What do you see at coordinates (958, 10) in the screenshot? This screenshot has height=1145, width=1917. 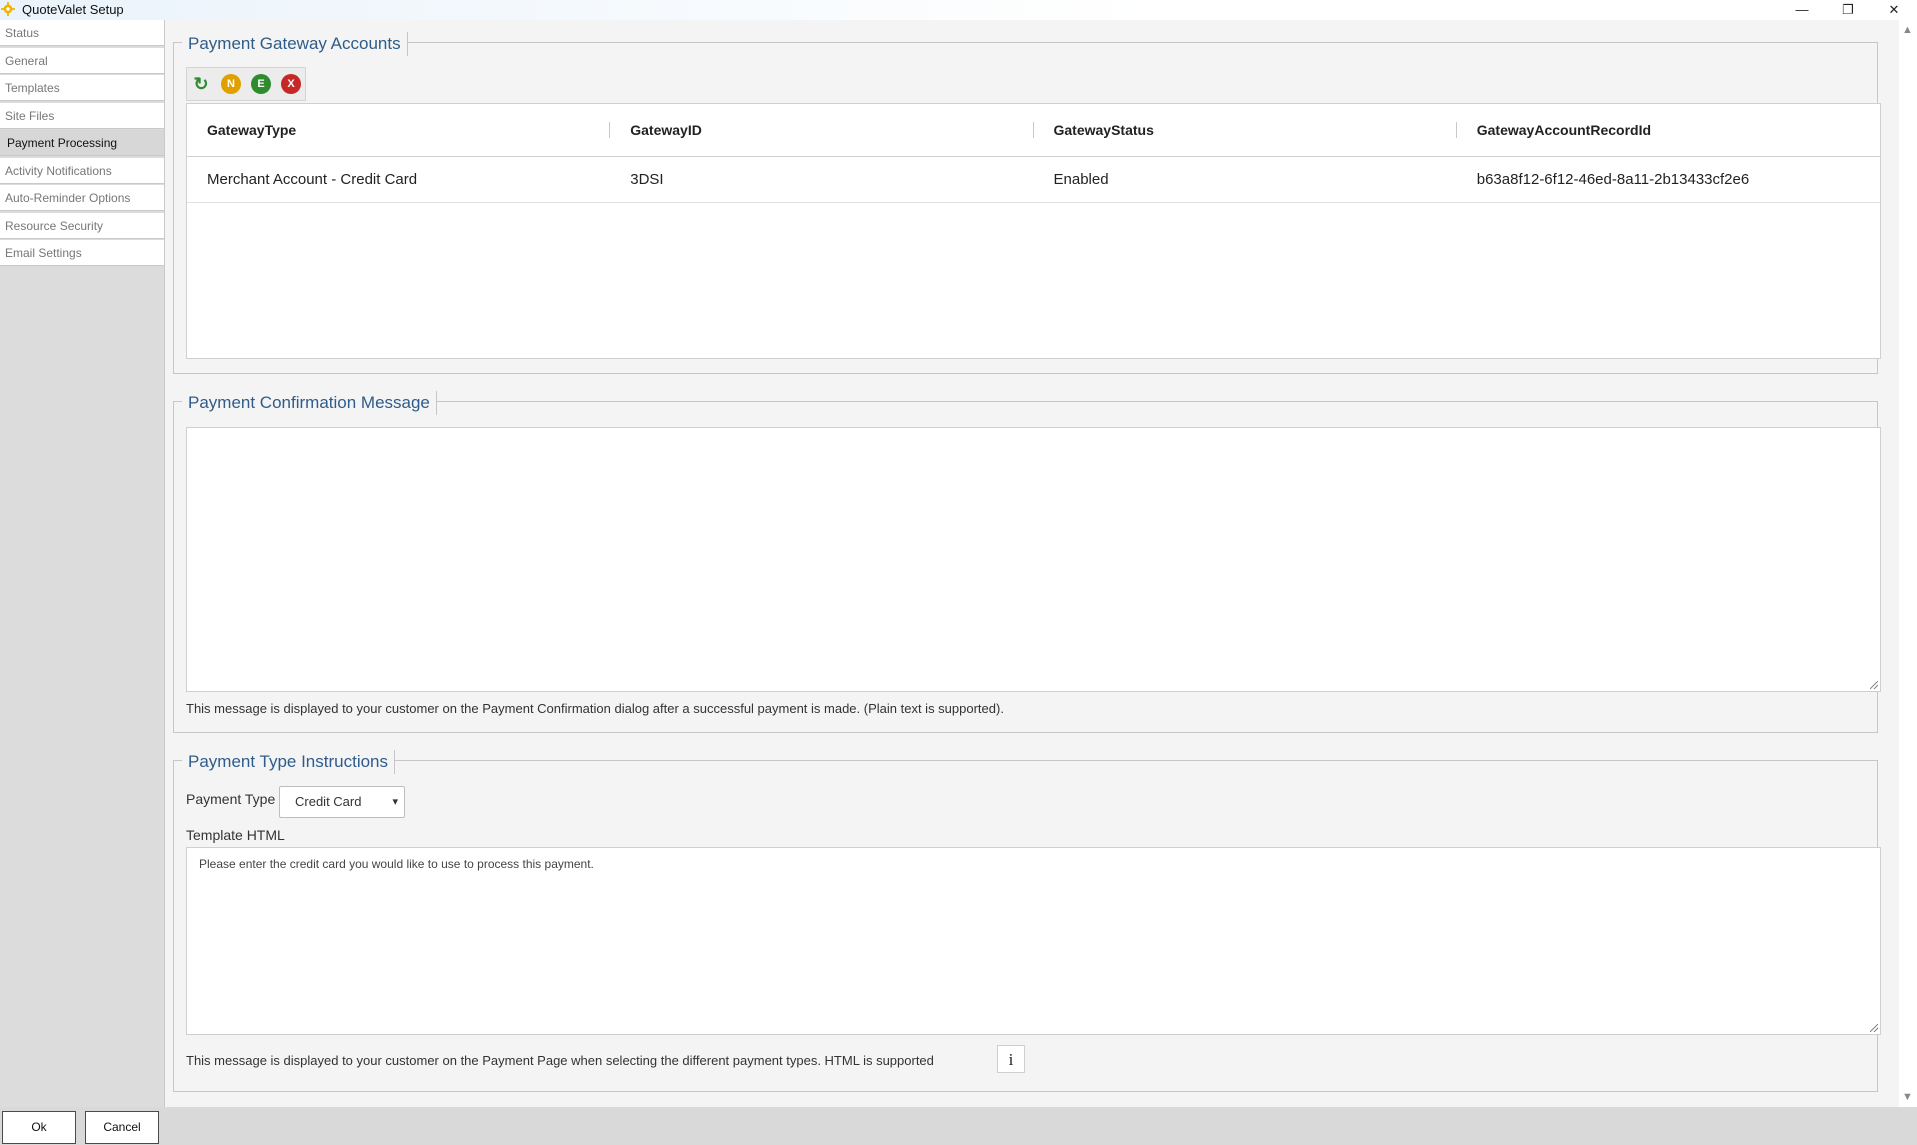 I see `title-bar: QuoteValet Setup — ❐ ✕` at bounding box center [958, 10].